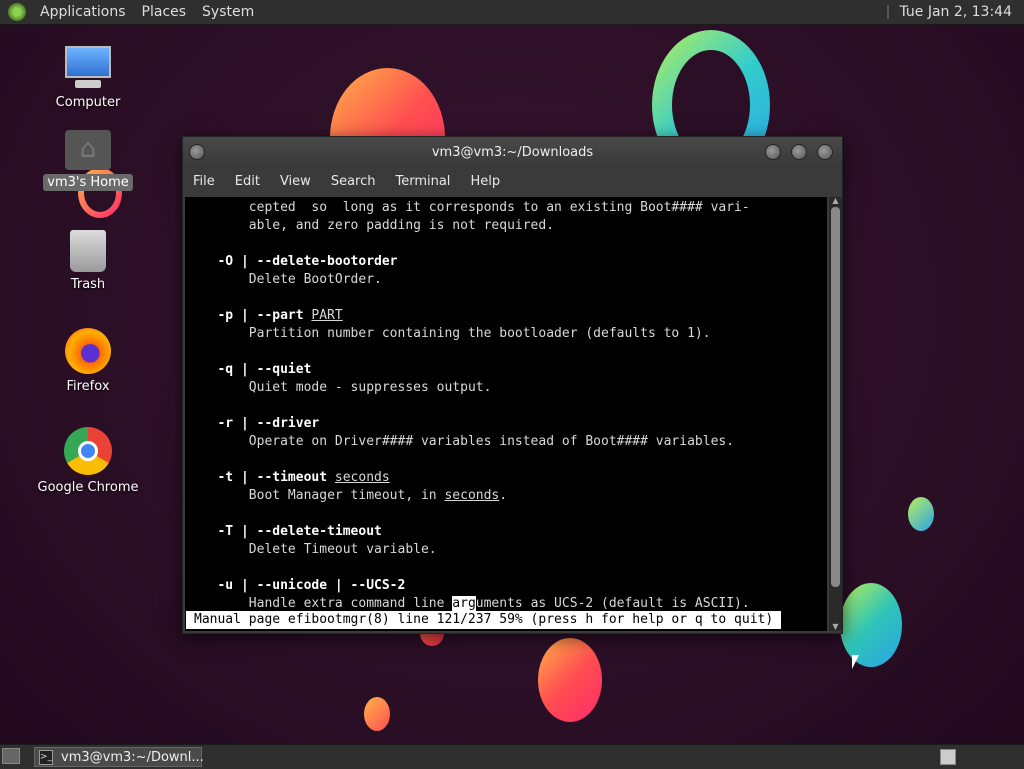  I want to click on terminal-icon: >_, so click(46, 757).